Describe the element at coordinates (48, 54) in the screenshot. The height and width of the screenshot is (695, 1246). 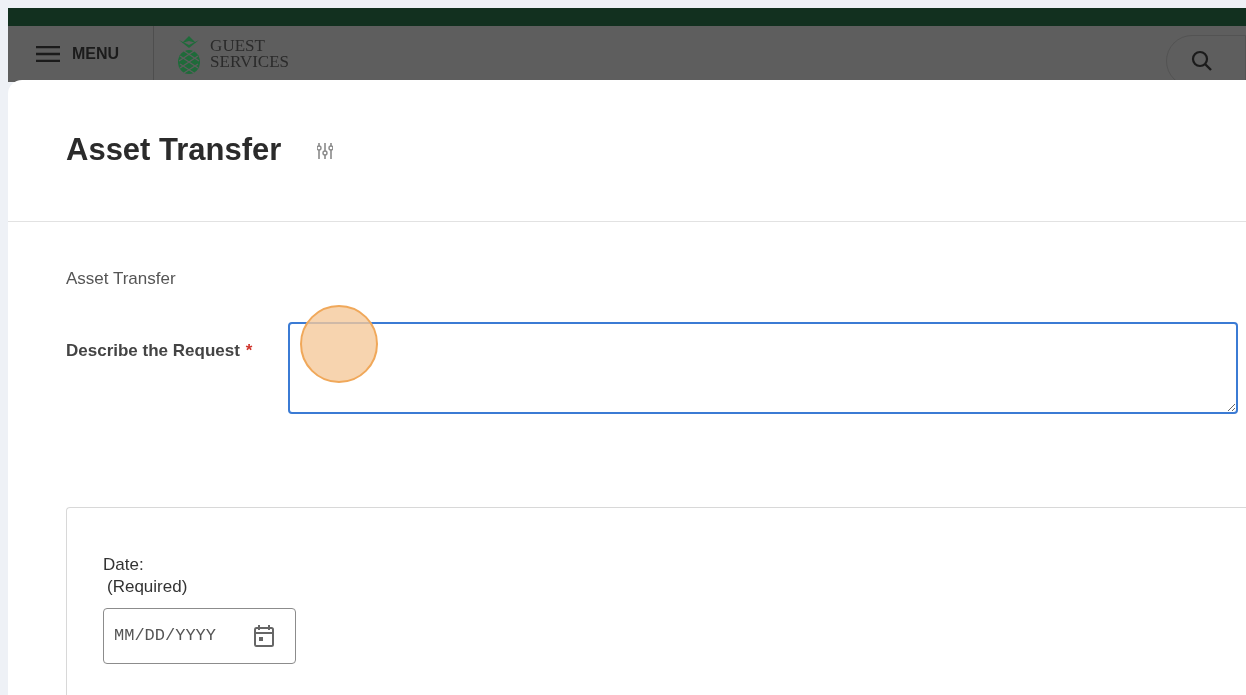
I see `menu-icon` at that location.